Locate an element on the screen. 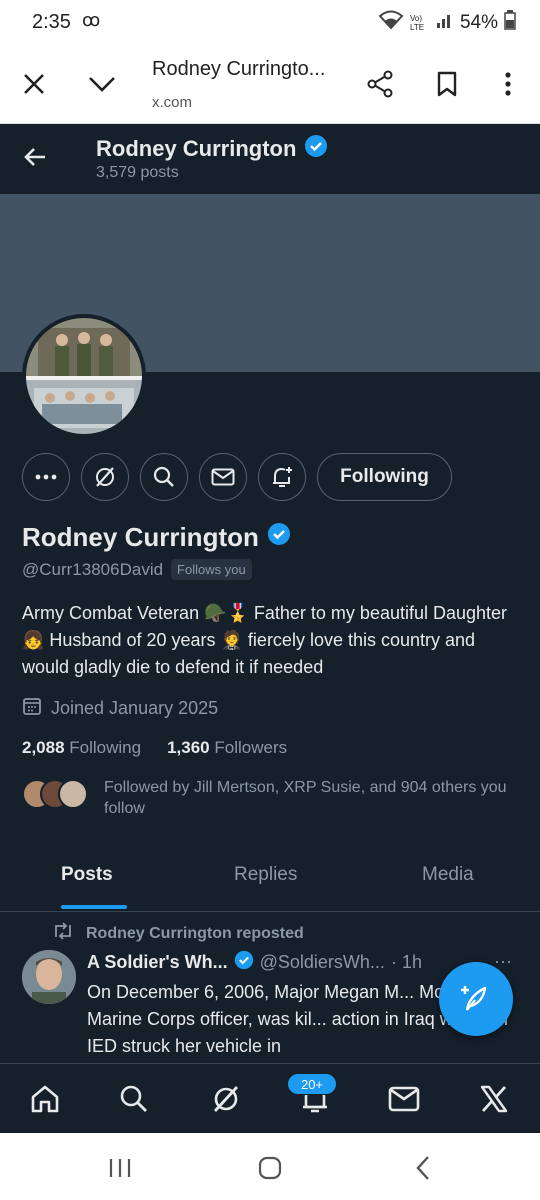 The image size is (540, 1200). more-vertical-icon is located at coordinates (508, 84).